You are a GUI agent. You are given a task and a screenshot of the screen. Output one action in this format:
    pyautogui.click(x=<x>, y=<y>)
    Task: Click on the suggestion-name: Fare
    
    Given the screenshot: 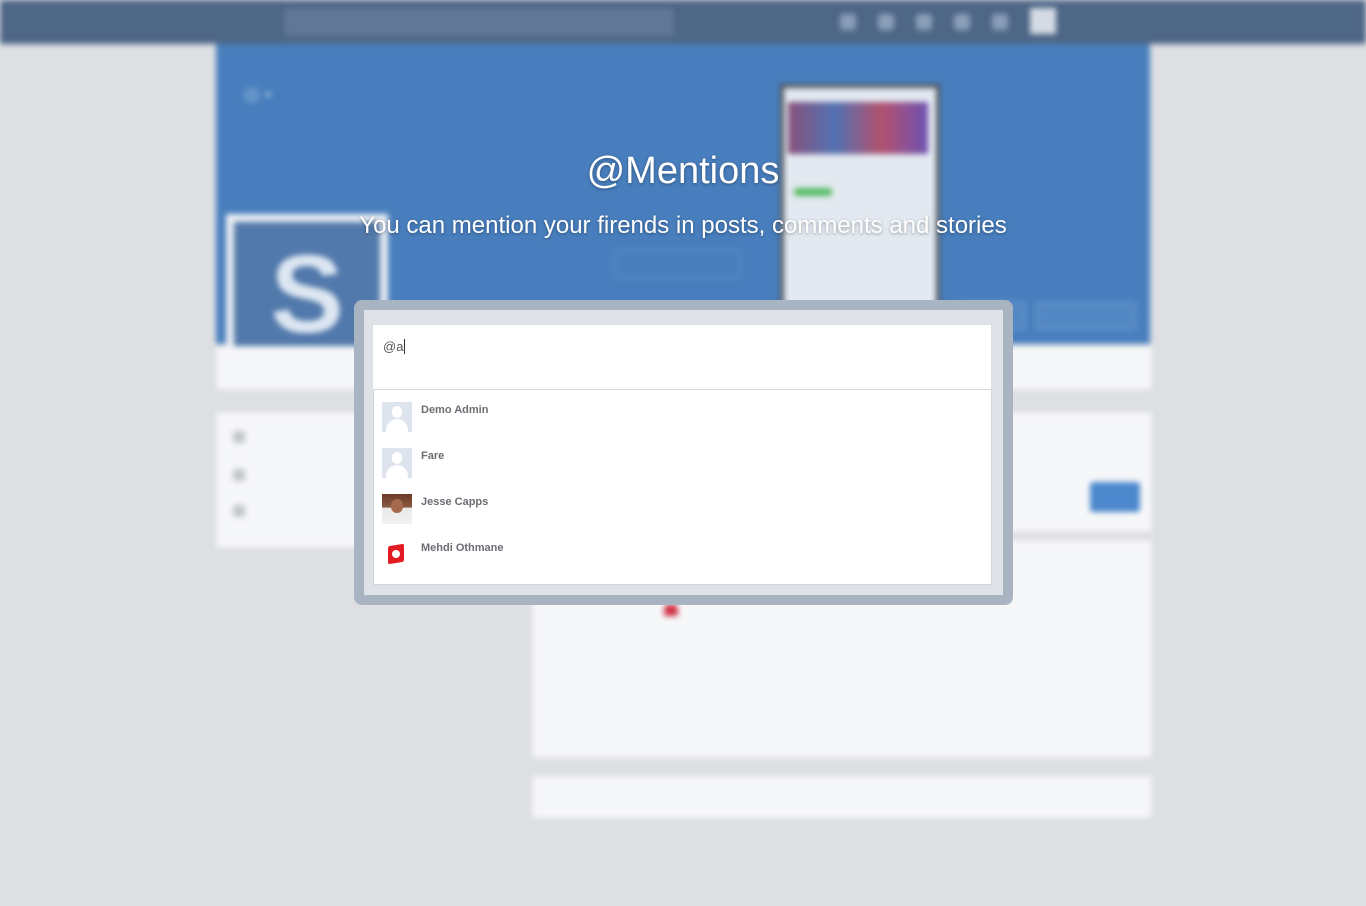 What is the action you would take?
    pyautogui.click(x=433, y=456)
    